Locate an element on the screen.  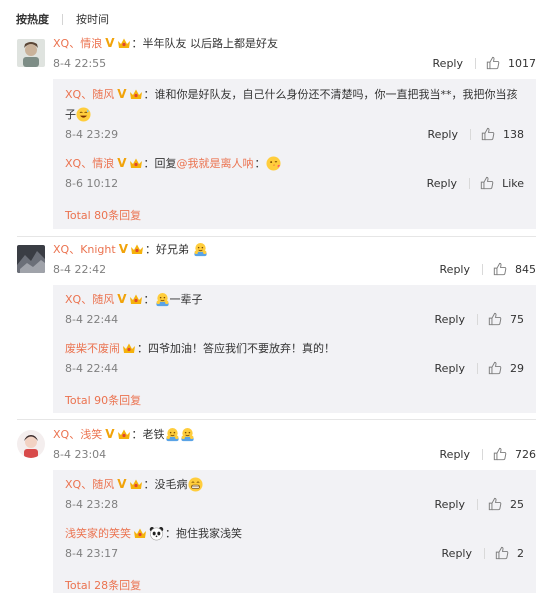
like-count: 75 is located at coordinates (517, 319).